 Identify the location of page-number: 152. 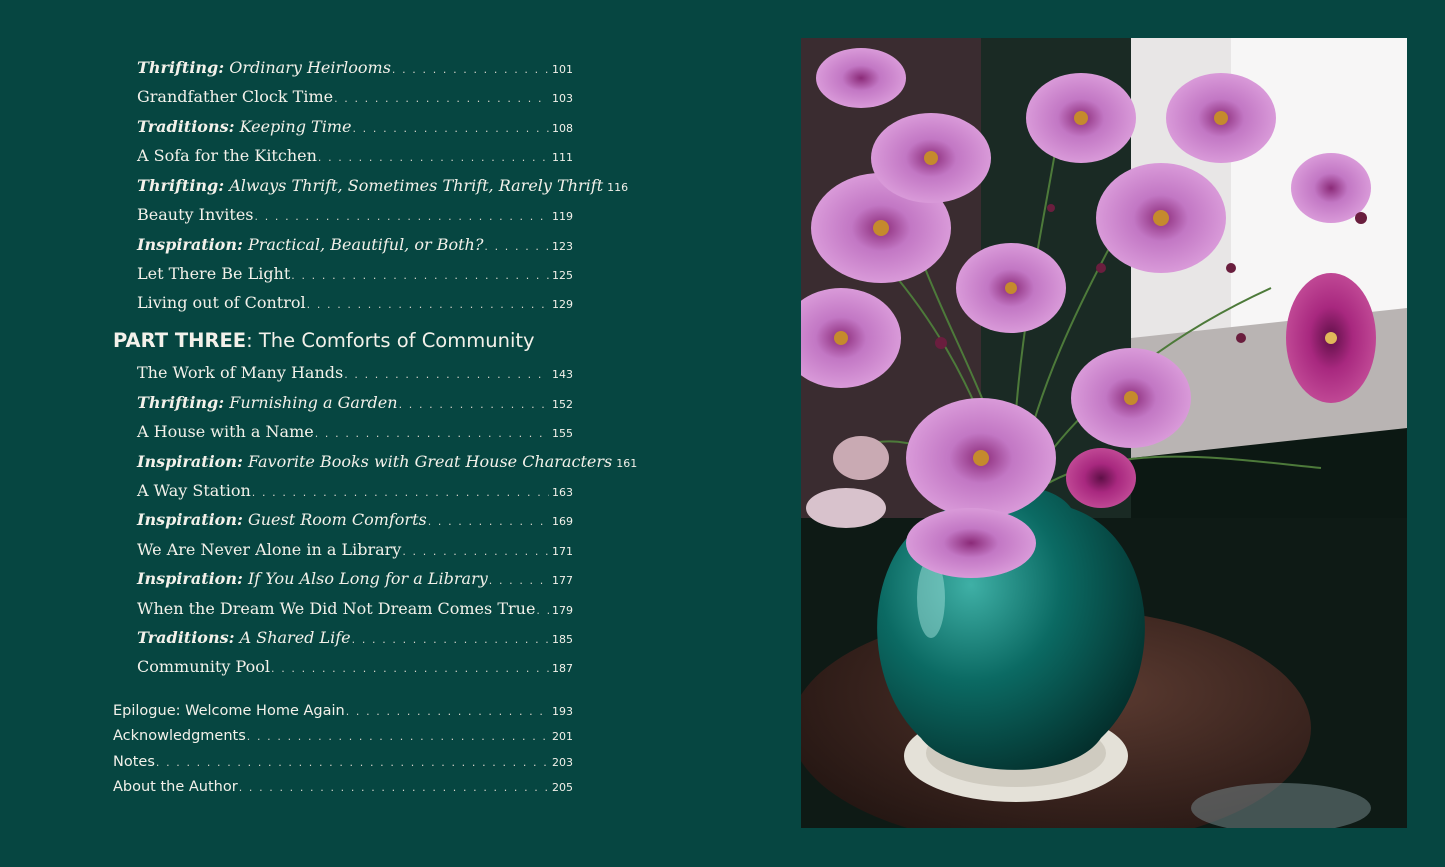
(562, 404).